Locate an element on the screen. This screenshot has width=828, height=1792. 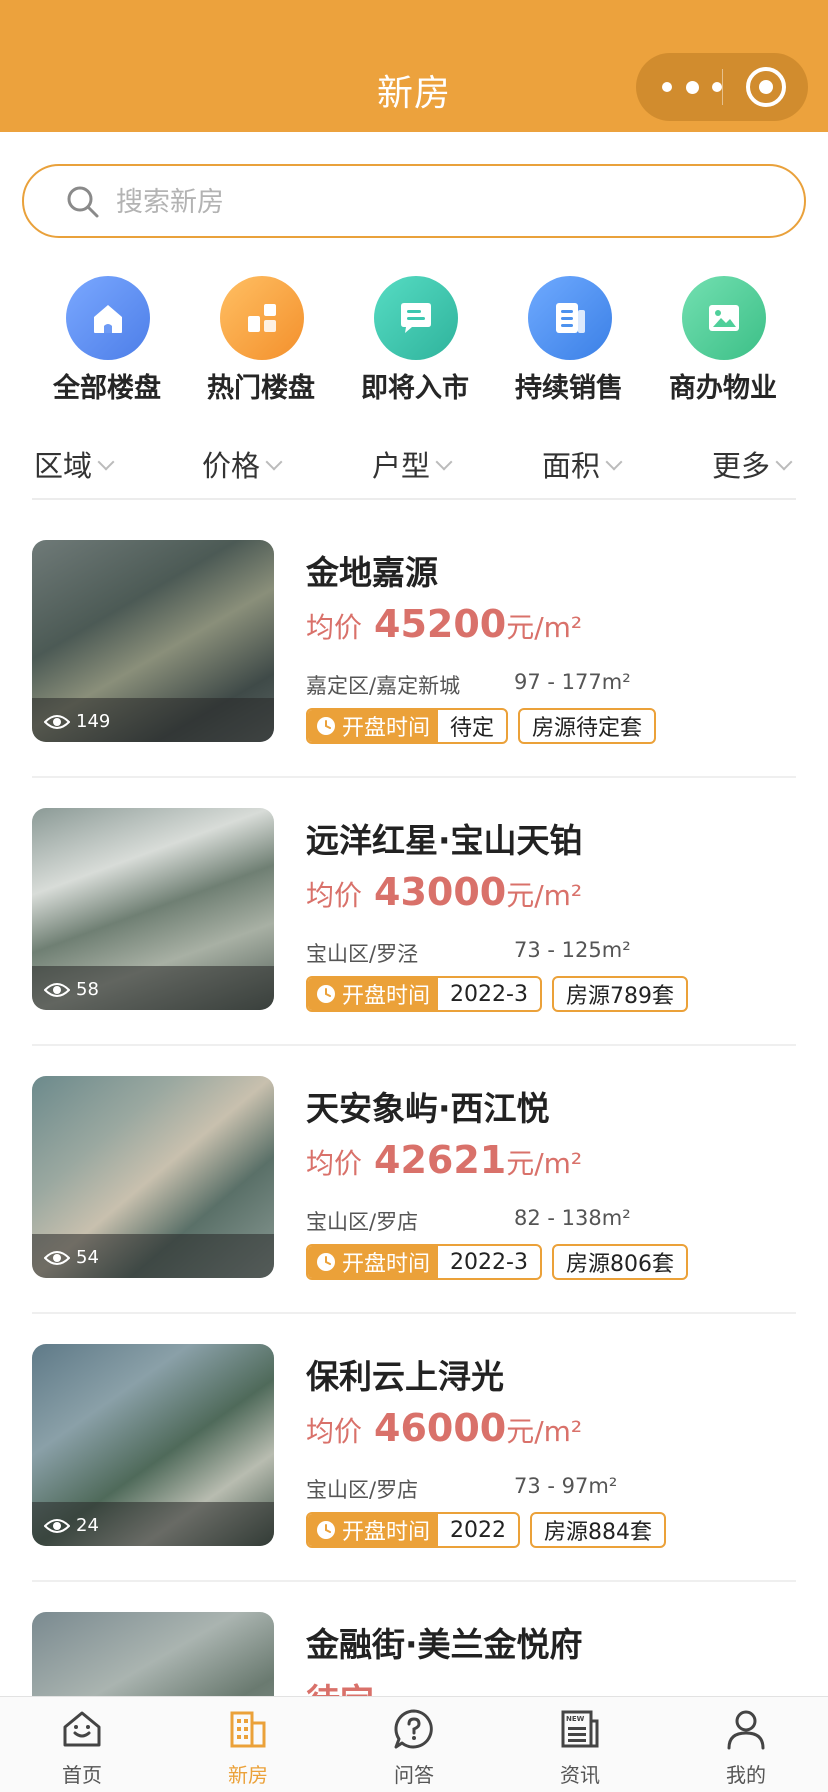
category-on-sale: 持续销售 is located at coordinates (569, 340).